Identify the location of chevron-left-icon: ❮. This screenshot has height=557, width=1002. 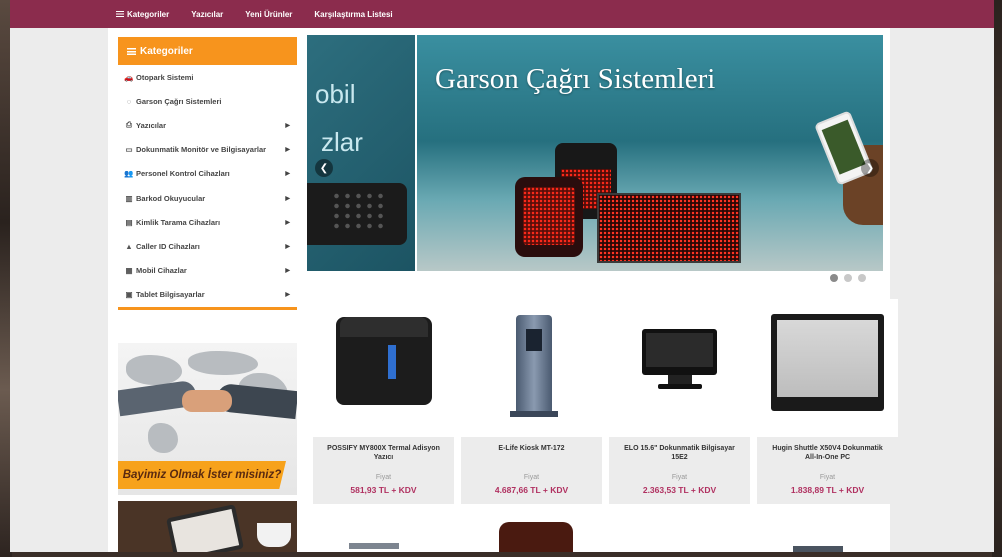
(324, 168).